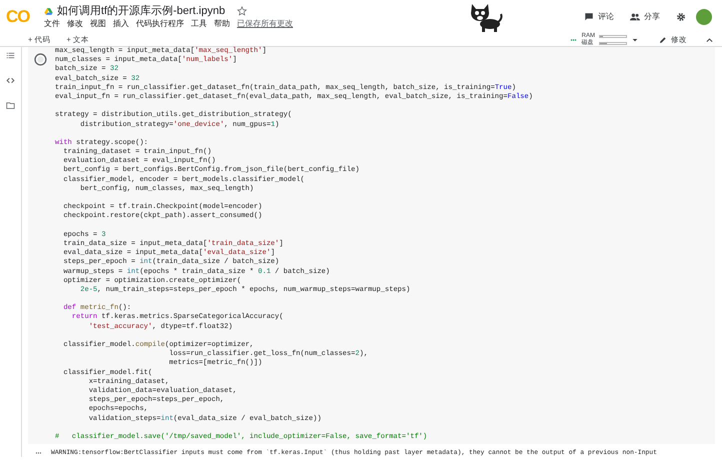 The width and height of the screenshot is (722, 468). Describe the element at coordinates (704, 17) in the screenshot. I see `avatar` at that location.